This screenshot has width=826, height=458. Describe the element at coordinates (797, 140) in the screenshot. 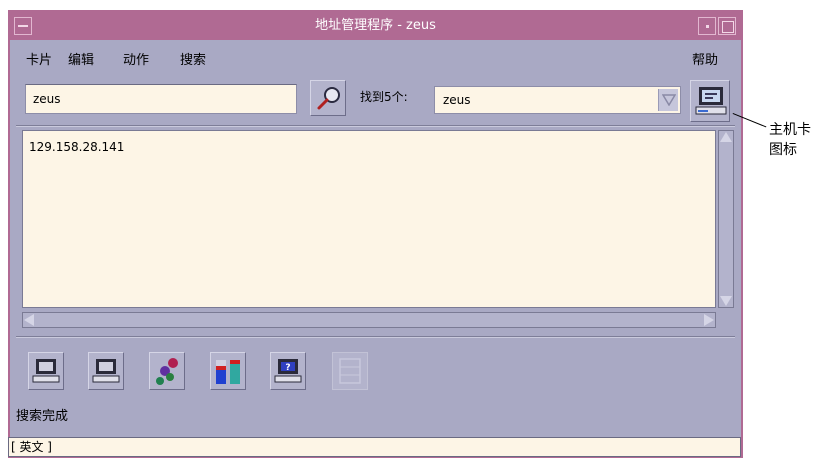

I see `host-card-icon-callout: 主机卡 图标` at that location.